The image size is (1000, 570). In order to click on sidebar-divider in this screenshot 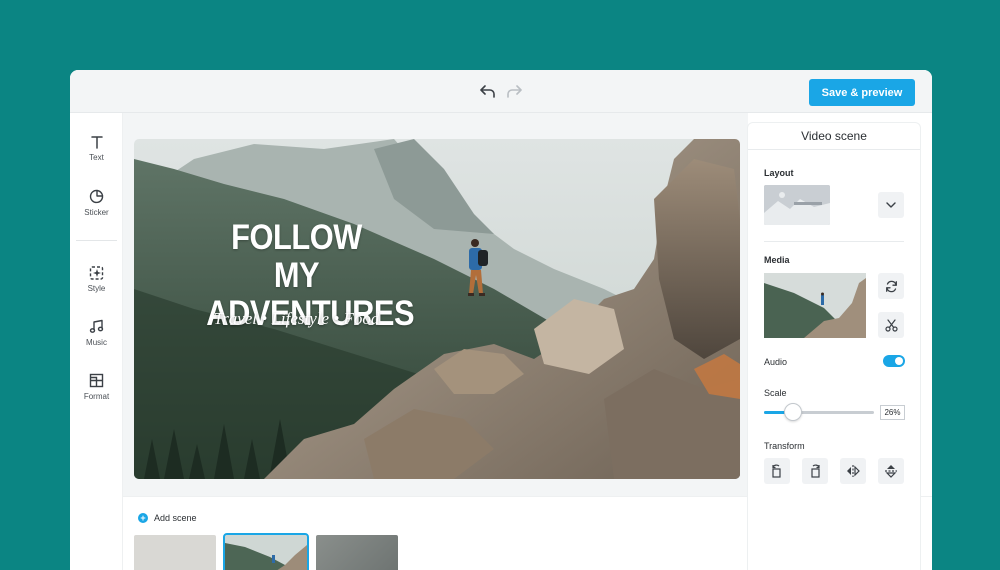, I will do `click(96, 240)`.